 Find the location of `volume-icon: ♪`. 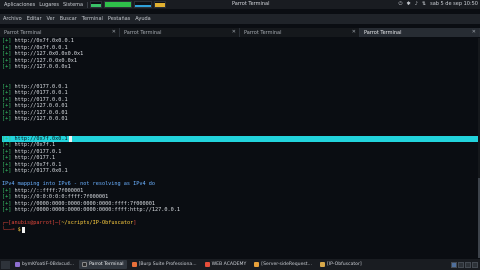

volume-icon: ♪ is located at coordinates (416, 4).